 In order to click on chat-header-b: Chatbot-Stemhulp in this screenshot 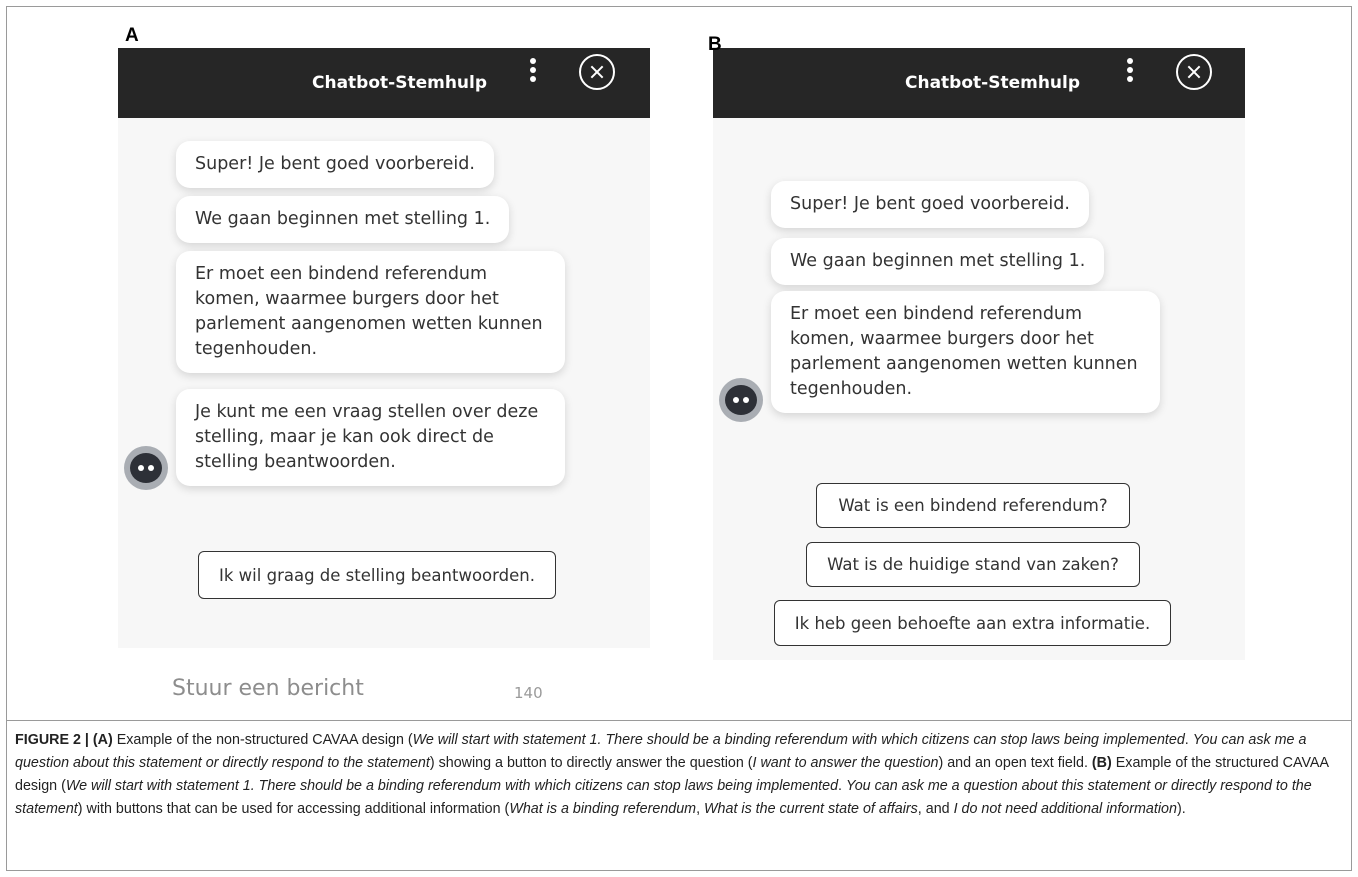, I will do `click(979, 83)`.